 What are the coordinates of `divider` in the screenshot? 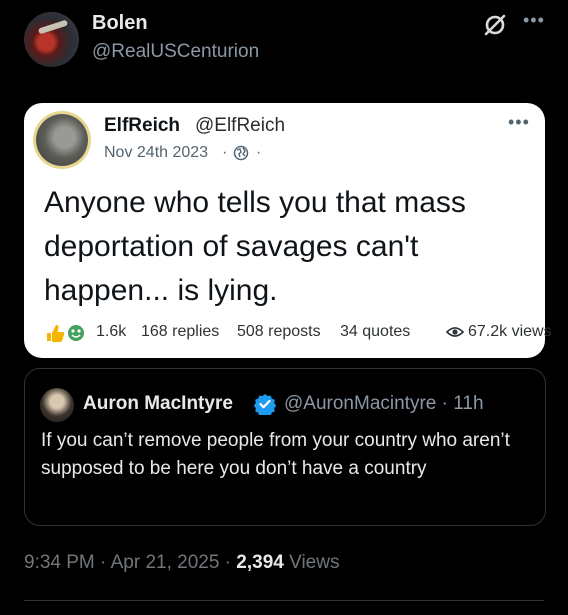 It's located at (284, 600).